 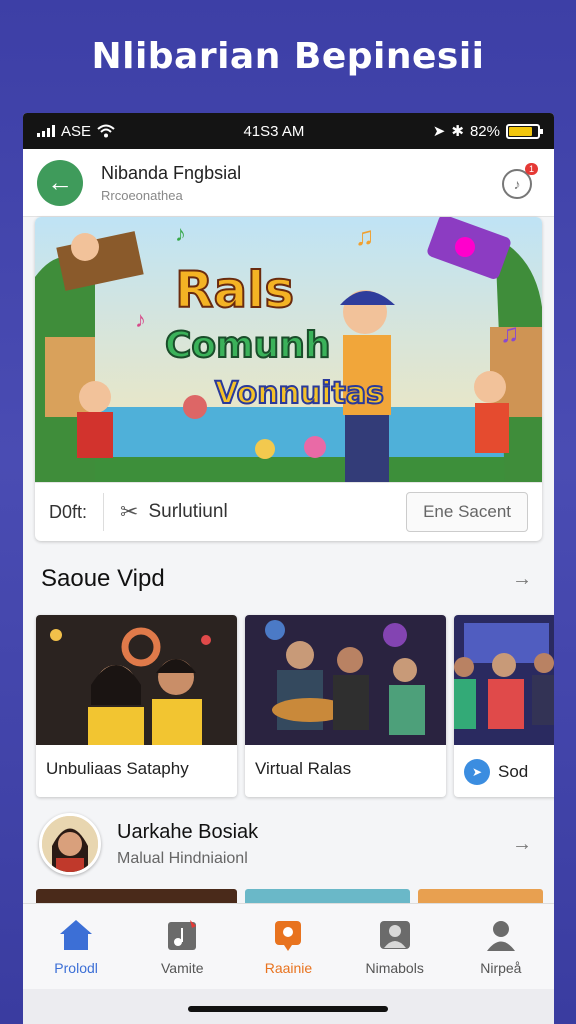 What do you see at coordinates (477, 772) in the screenshot?
I see `play-icon: ➤` at bounding box center [477, 772].